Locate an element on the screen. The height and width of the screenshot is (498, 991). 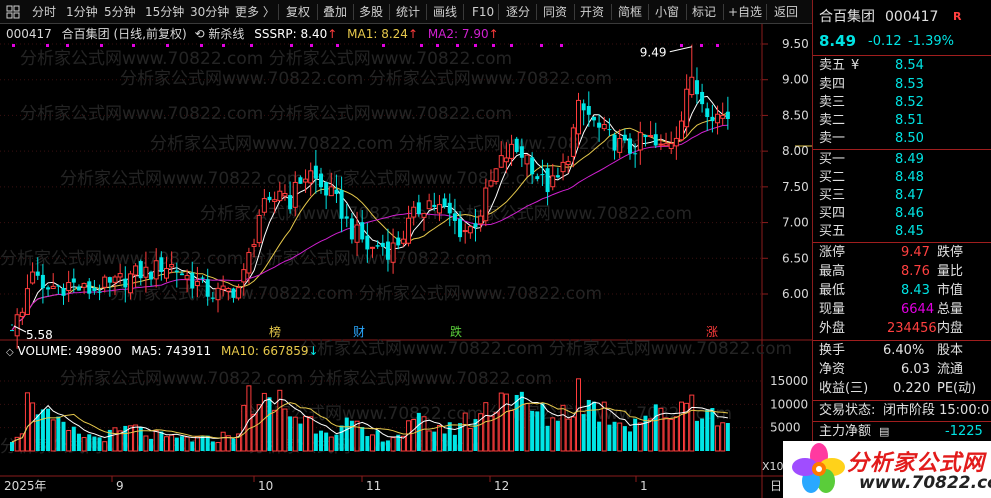
site-logo: 分析家公式网 www.70822.com is located at coordinates (887, 469).